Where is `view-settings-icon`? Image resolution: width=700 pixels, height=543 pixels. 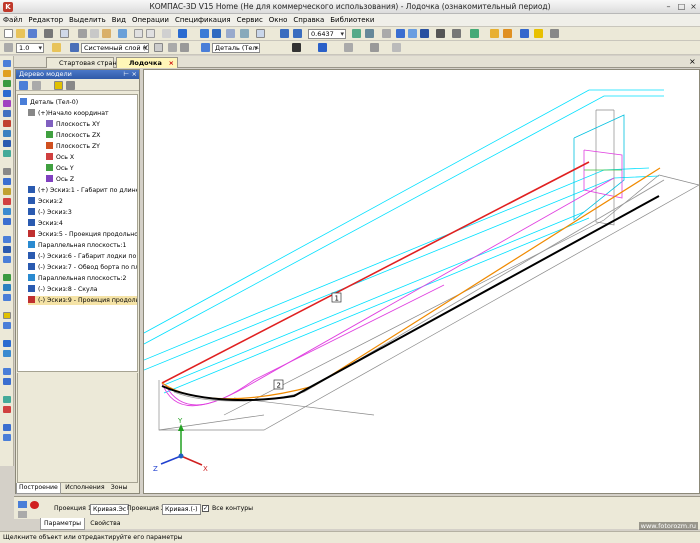 view-settings-icon is located at coordinates (374, 47).